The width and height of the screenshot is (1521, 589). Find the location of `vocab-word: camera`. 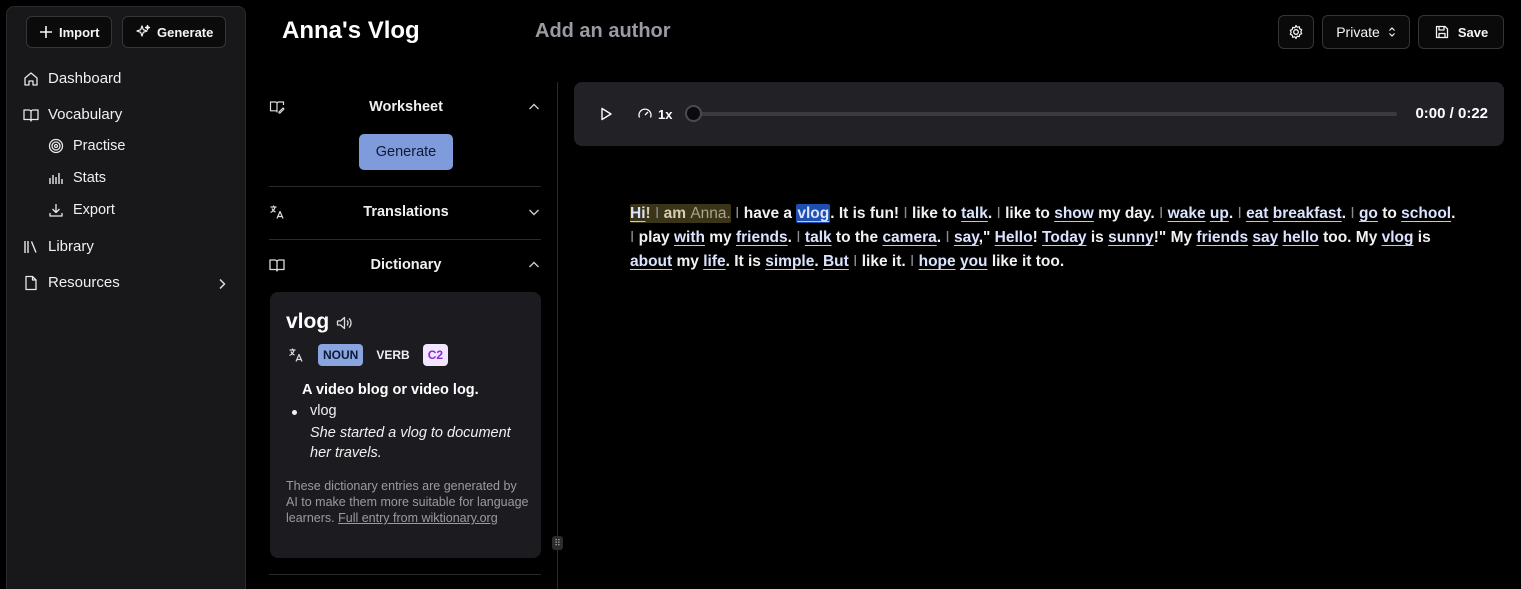

vocab-word: camera is located at coordinates (909, 237).